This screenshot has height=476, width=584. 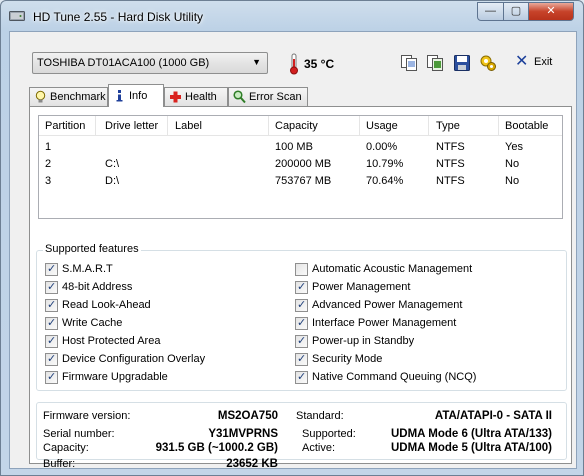 I want to click on window-title: HD Tune 2.55 - Hard Disk Utility, so click(x=118, y=17).